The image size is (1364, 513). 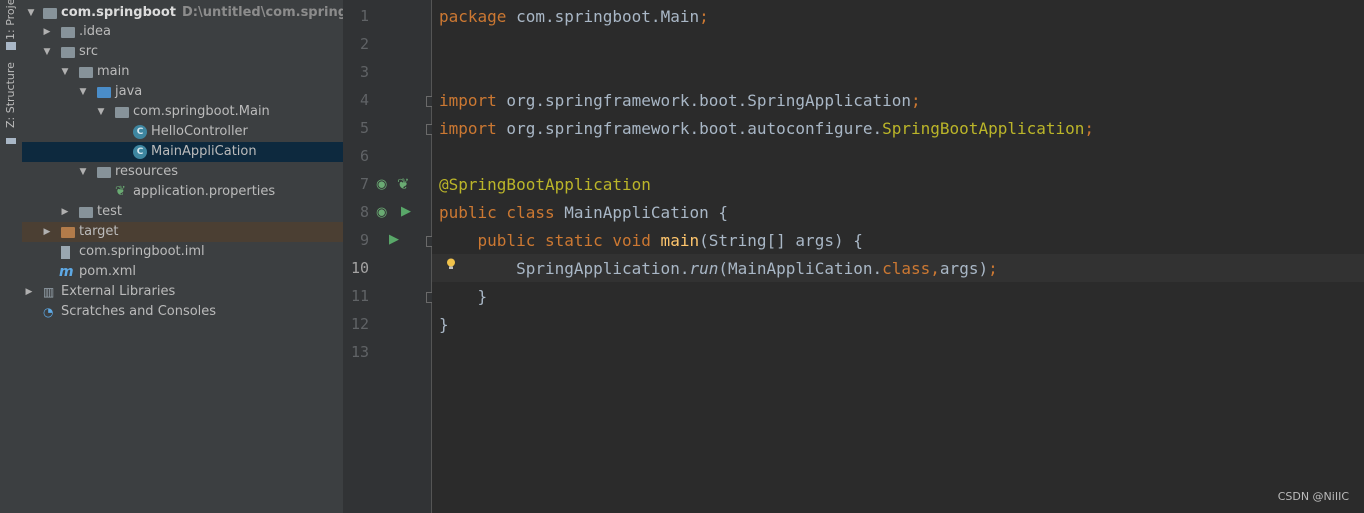 What do you see at coordinates (364, 128) in the screenshot?
I see `line-number: 5` at bounding box center [364, 128].